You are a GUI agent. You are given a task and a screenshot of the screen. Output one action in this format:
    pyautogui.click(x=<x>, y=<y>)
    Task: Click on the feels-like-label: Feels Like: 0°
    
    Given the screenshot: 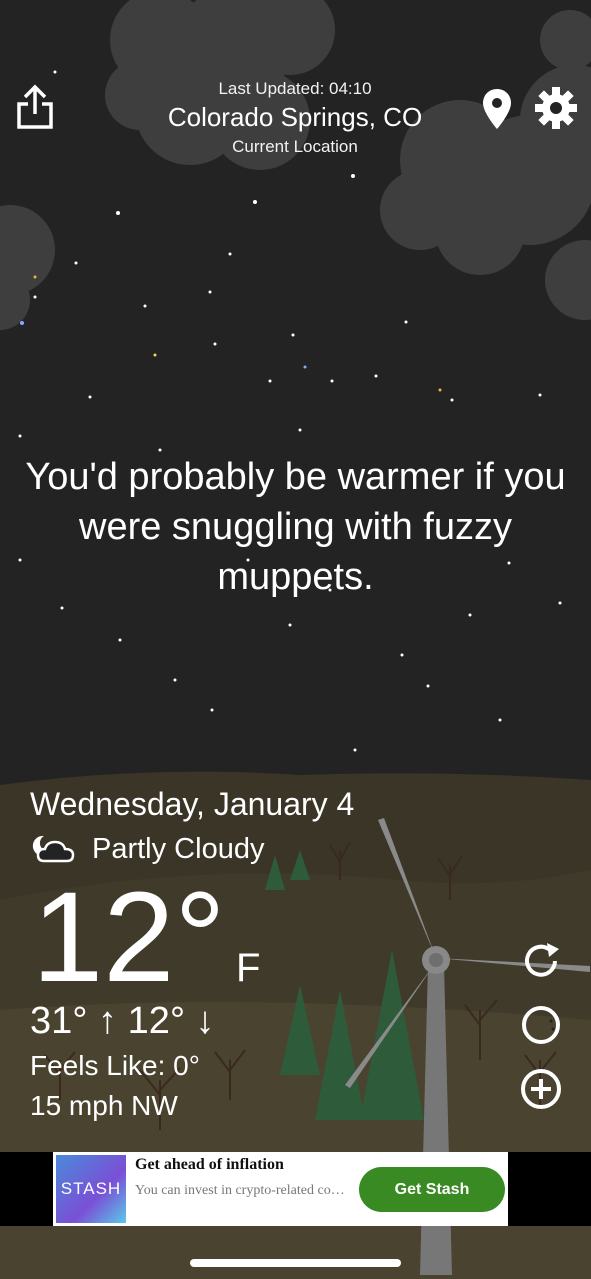 What is the action you would take?
    pyautogui.click(x=115, y=1065)
    